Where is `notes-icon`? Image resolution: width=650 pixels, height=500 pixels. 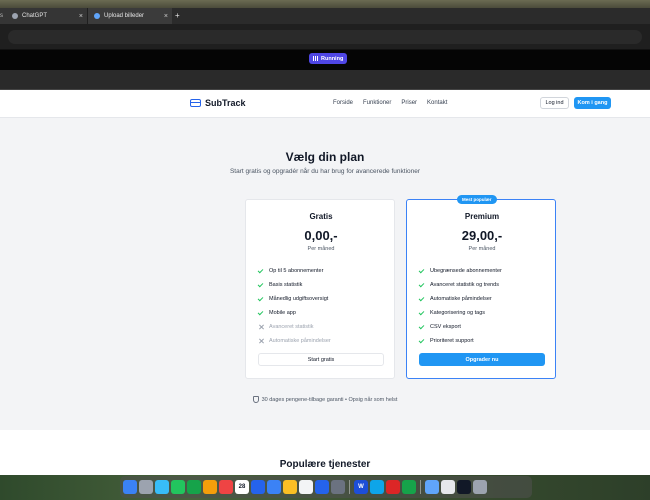
notes-icon is located at coordinates (290, 487).